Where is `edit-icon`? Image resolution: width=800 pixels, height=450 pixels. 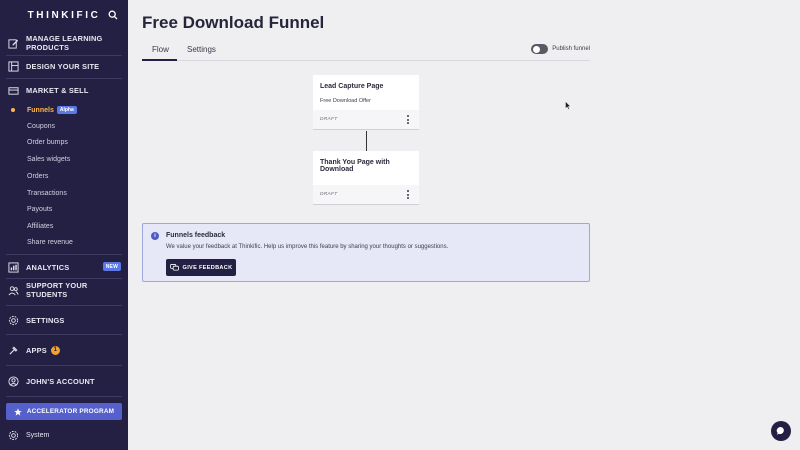 edit-icon is located at coordinates (13, 43).